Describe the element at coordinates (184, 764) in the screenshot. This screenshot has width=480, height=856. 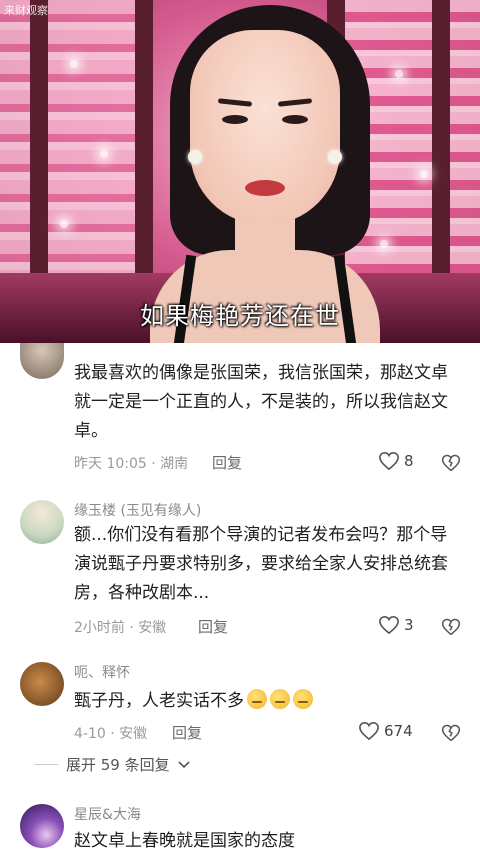
I see `chevron-down-icon` at that location.